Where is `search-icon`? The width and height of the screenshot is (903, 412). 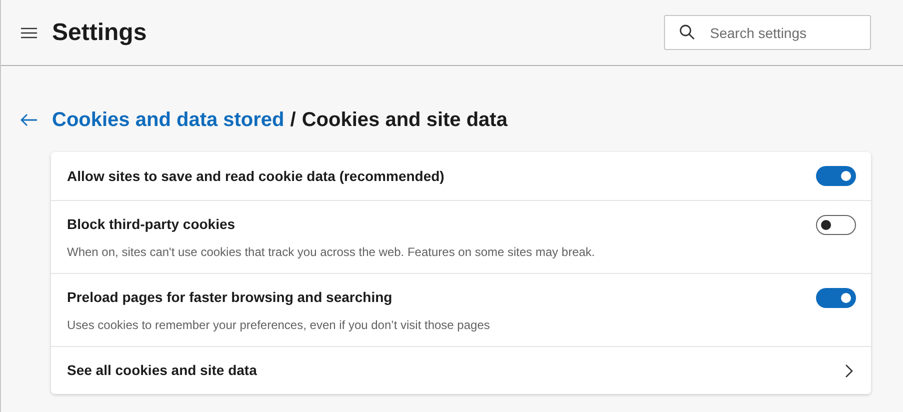 search-icon is located at coordinates (687, 32).